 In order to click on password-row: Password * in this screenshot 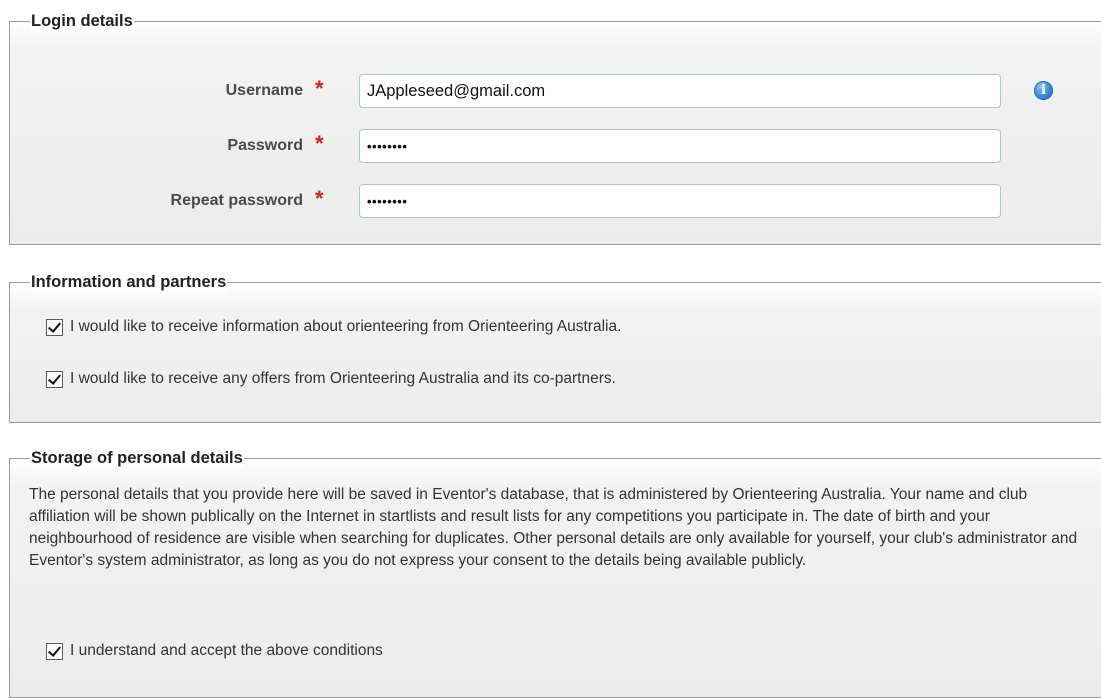, I will do `click(555, 146)`.